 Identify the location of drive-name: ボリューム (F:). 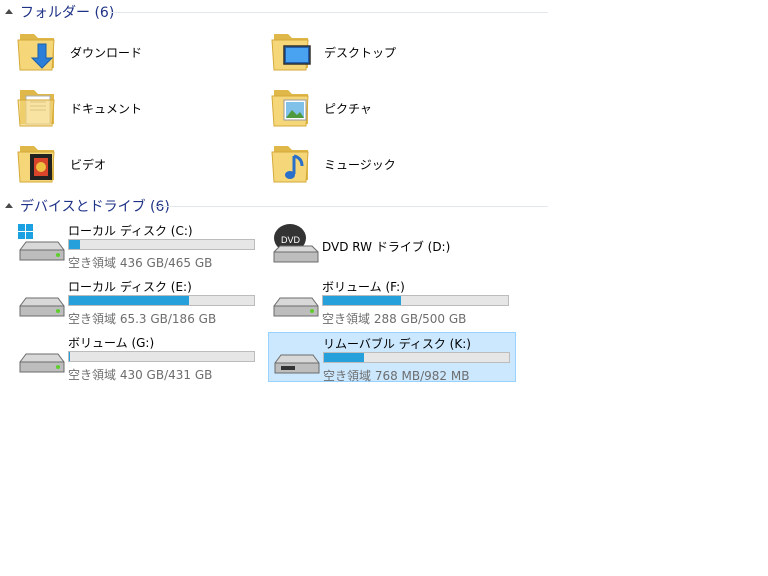
(363, 287).